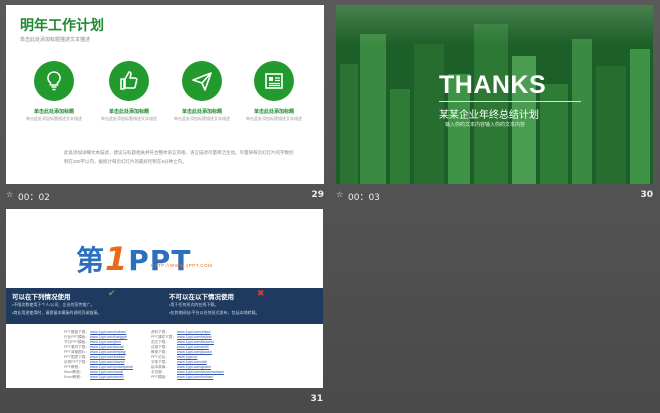 This screenshot has width=660, height=413. I want to click on slide-meta-31: 31, so click(164, 400).